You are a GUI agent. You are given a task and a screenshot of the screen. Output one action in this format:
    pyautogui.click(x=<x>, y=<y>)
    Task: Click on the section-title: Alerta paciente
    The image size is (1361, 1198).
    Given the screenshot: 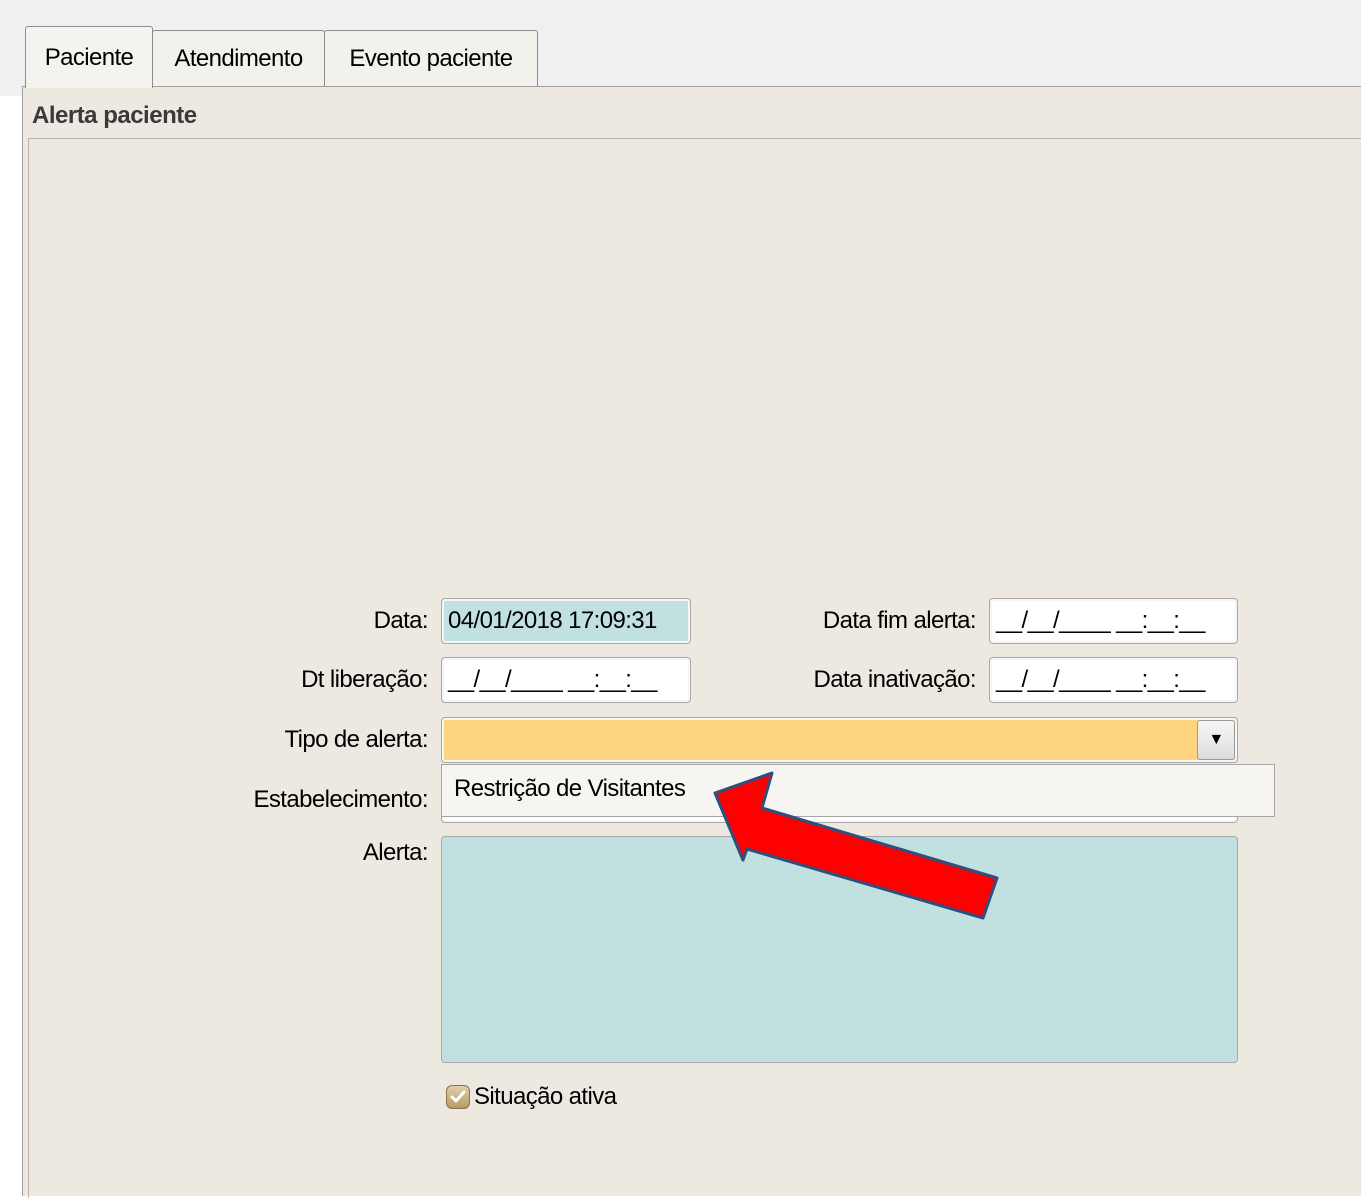 What is the action you would take?
    pyautogui.click(x=114, y=115)
    